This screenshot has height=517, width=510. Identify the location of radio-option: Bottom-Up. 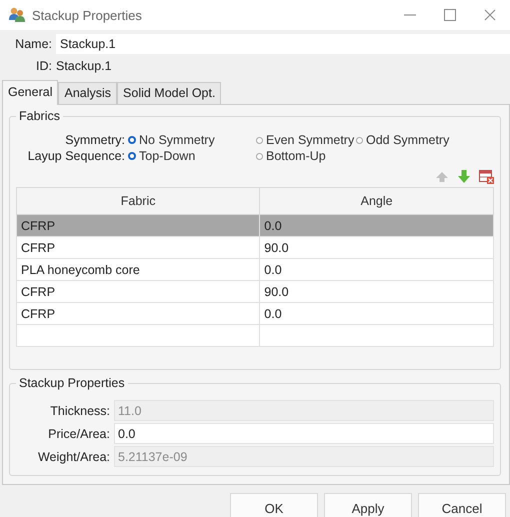
(306, 156).